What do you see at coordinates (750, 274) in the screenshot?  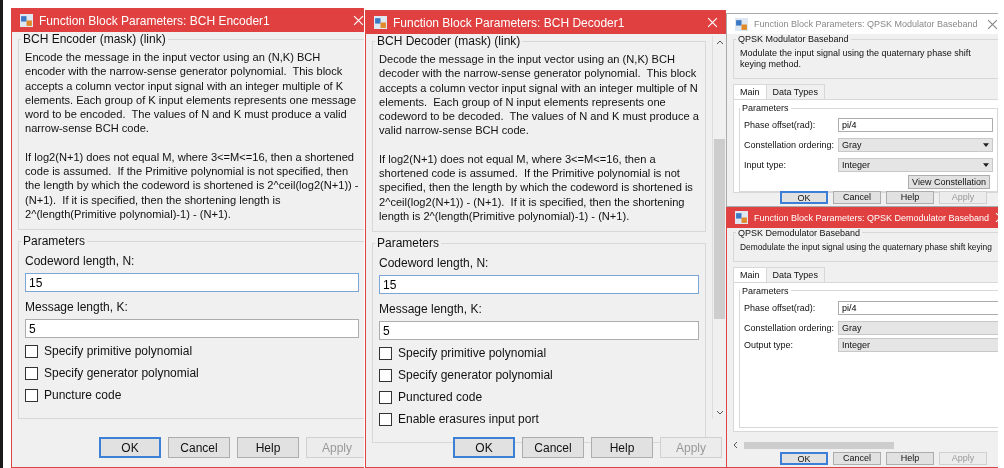 I see `tab: Main` at bounding box center [750, 274].